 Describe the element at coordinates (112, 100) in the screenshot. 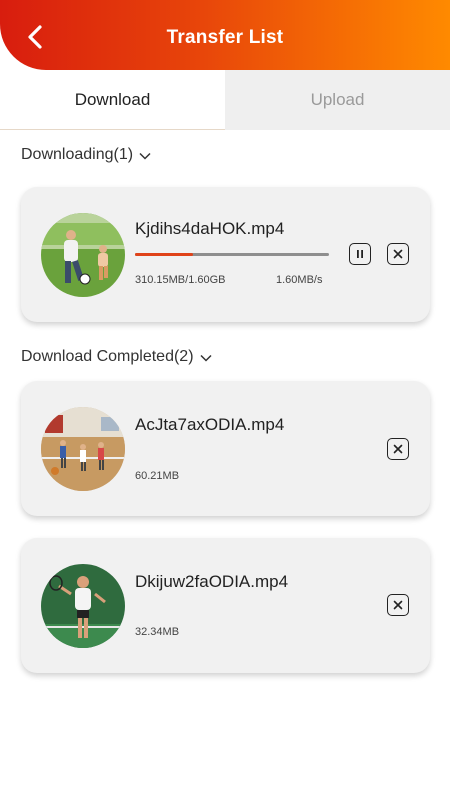

I see `tab-download: Download` at that location.